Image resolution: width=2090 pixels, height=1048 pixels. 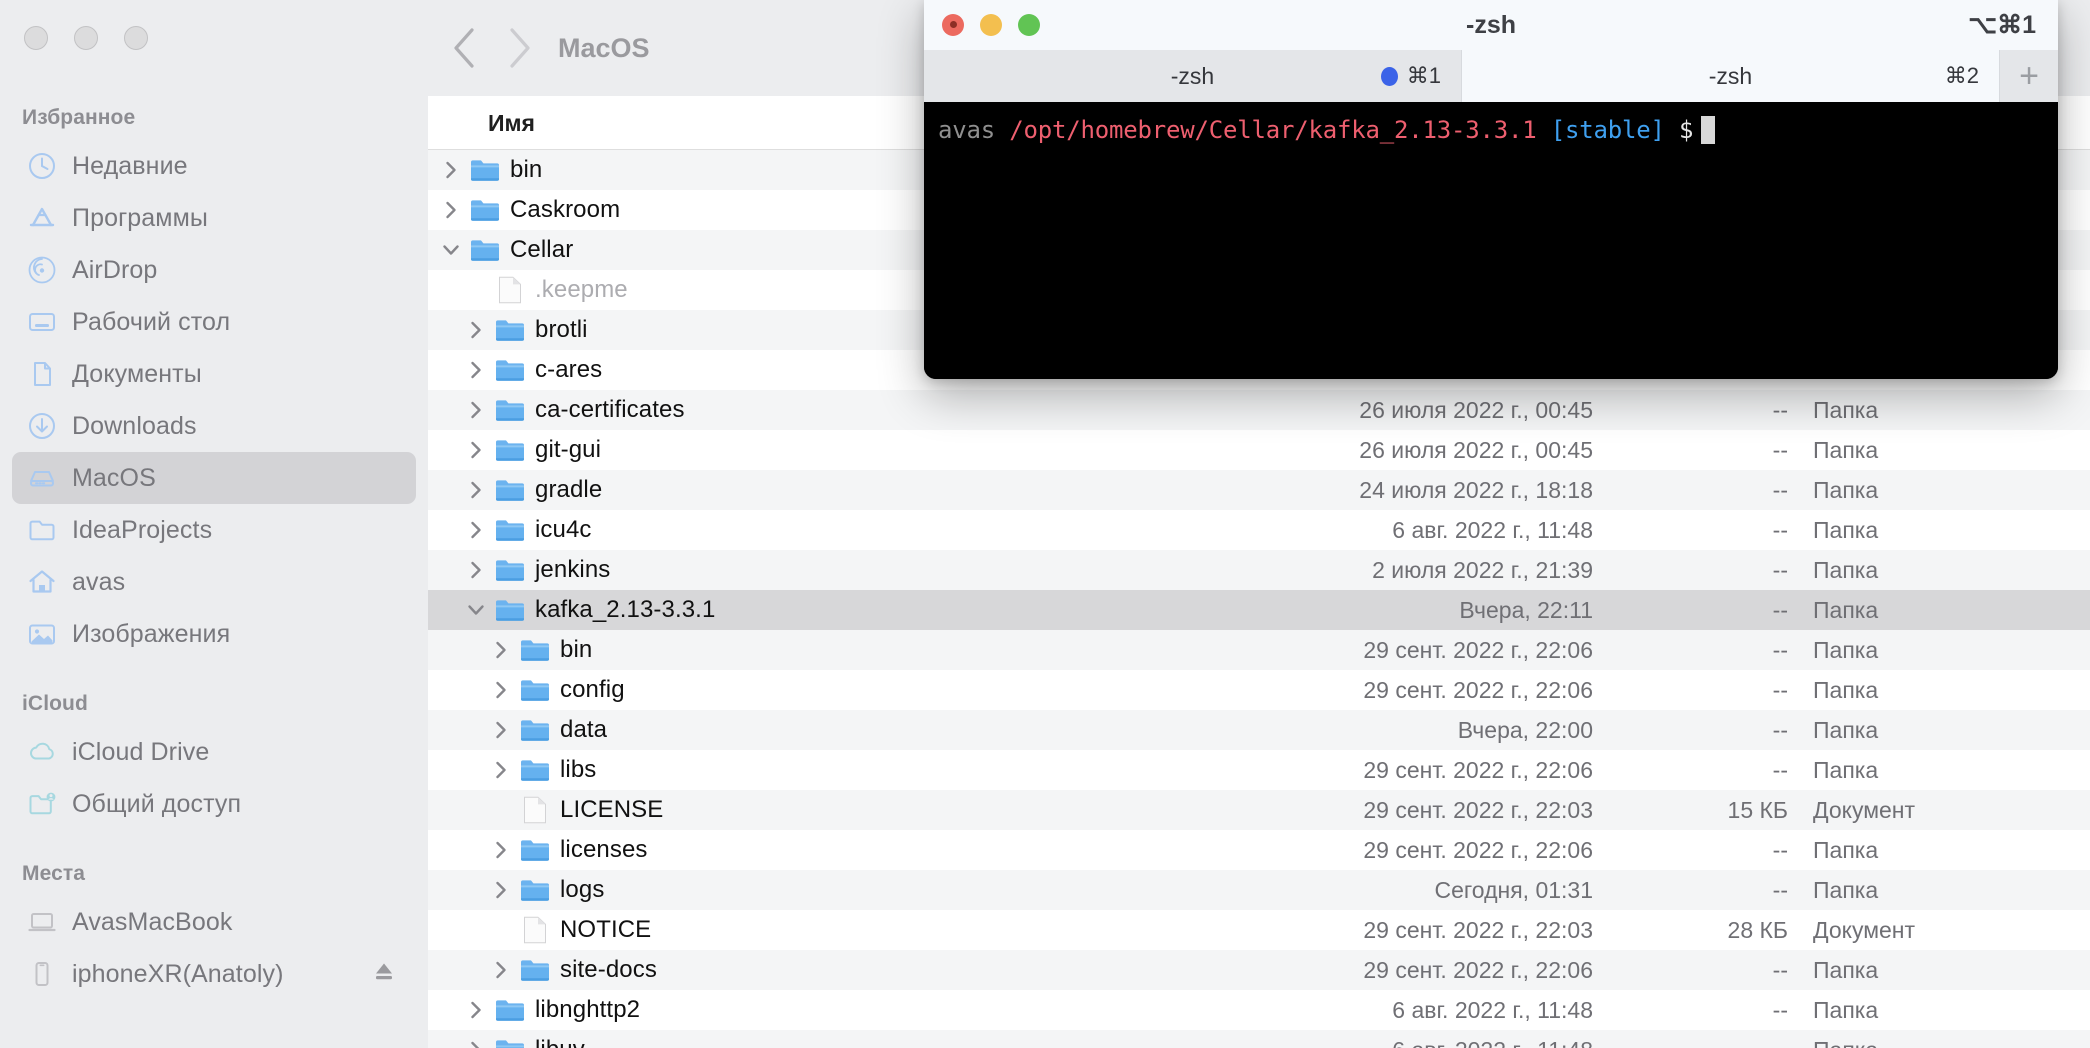 I want to click on minimize-button, so click(x=86, y=38).